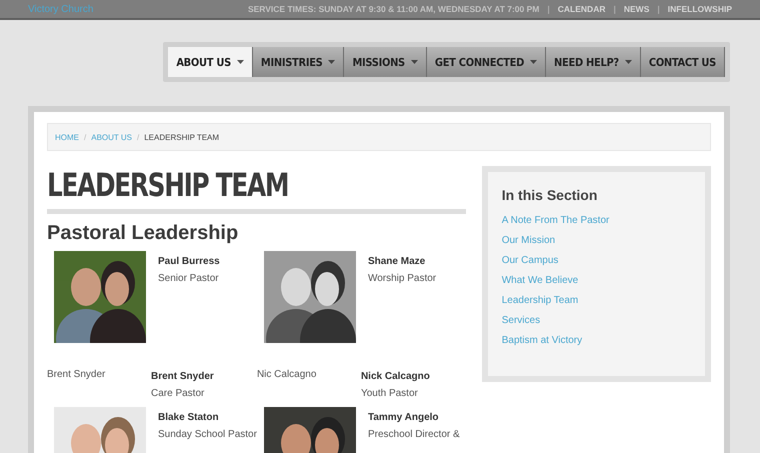 Image resolution: width=760 pixels, height=453 pixels. I want to click on sidebar-link: A Note From The Pastor, so click(596, 220).